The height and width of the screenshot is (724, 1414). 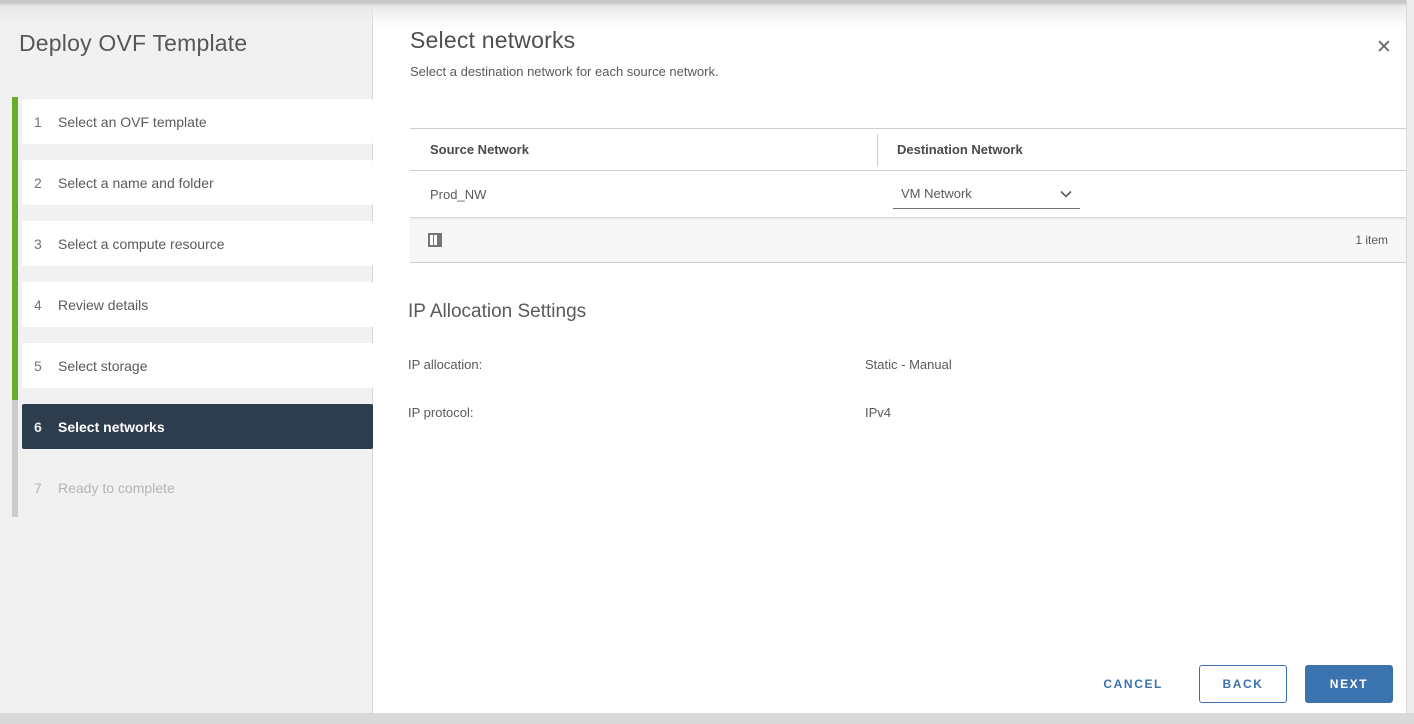 I want to click on wizard-step-4: 4 Review details, so click(x=197, y=304).